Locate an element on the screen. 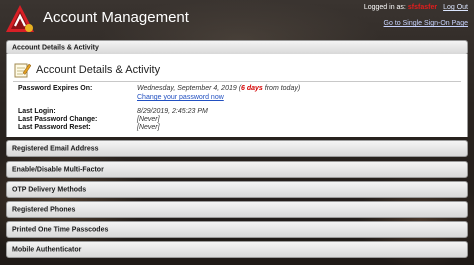 The height and width of the screenshot is (265, 474). panel-label: Account Details & Activity is located at coordinates (55, 47).